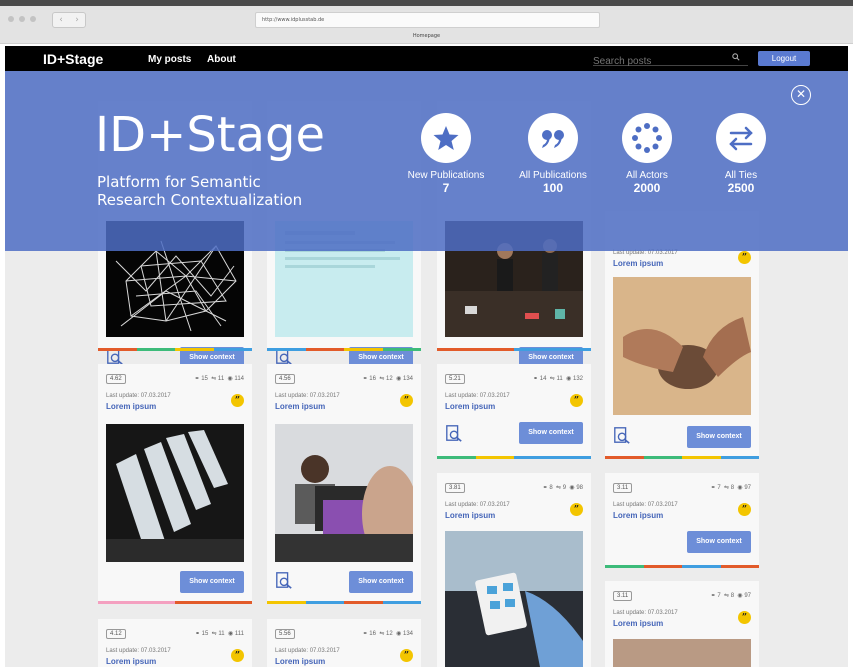 The width and height of the screenshot is (853, 667). I want to click on post-image-laptop, so click(344, 493).